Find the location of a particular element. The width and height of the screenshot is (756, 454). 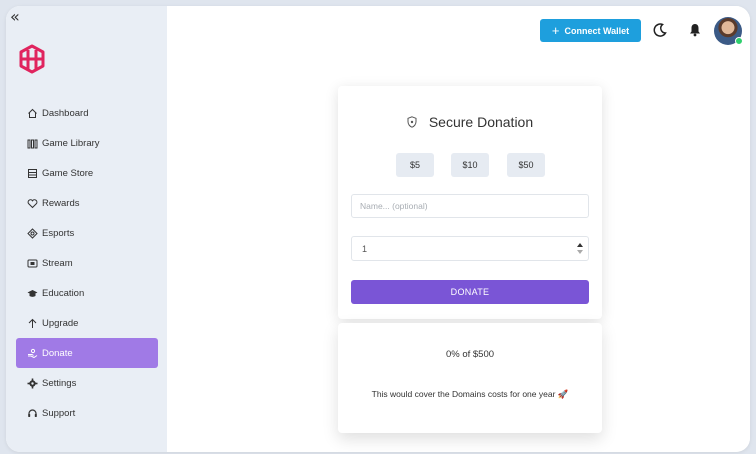

amount-button-50: $50 is located at coordinates (526, 165).